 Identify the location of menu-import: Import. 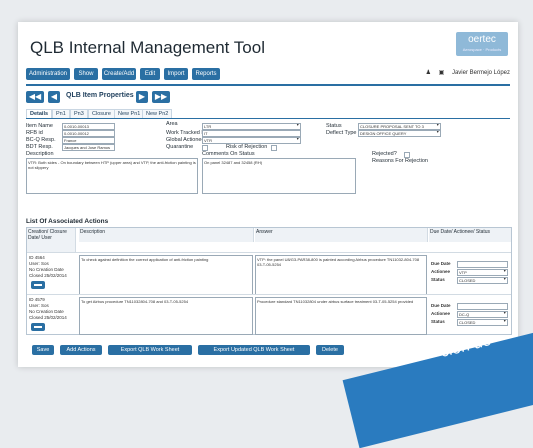
(176, 74).